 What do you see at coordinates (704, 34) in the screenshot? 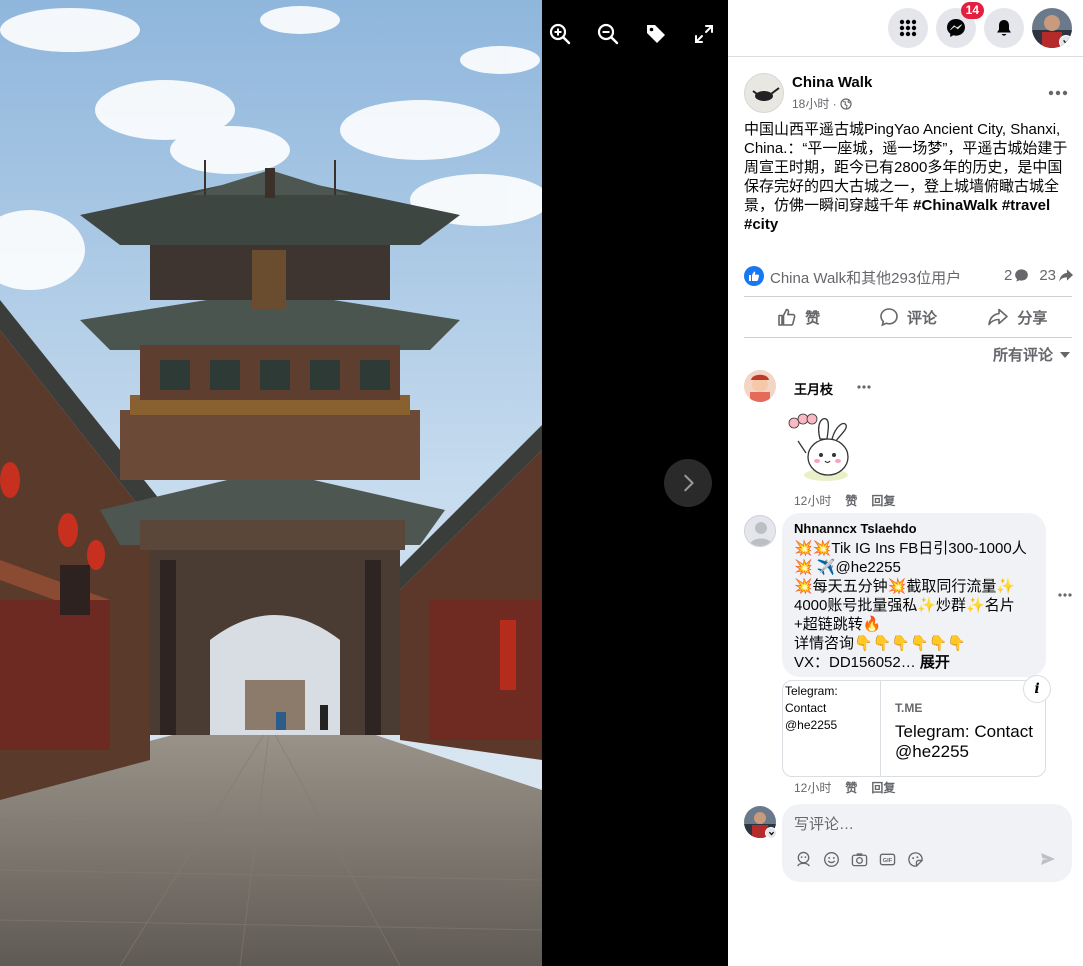
I see `fullscreen-button` at bounding box center [704, 34].